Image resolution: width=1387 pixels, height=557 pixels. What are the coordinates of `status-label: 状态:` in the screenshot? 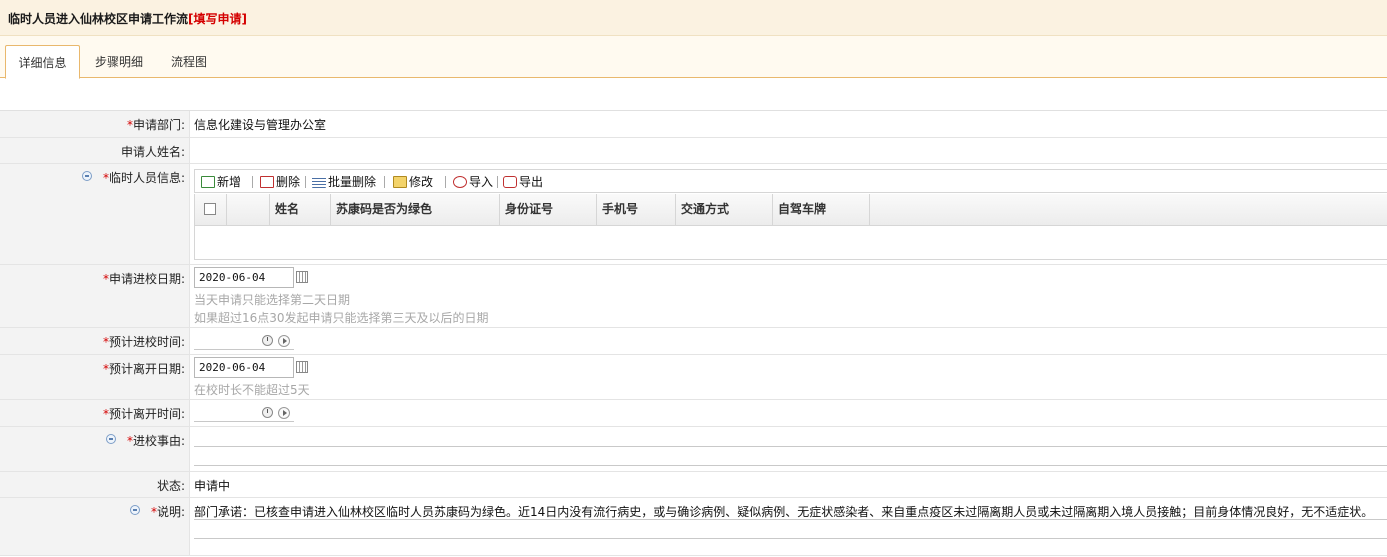 It's located at (170, 486).